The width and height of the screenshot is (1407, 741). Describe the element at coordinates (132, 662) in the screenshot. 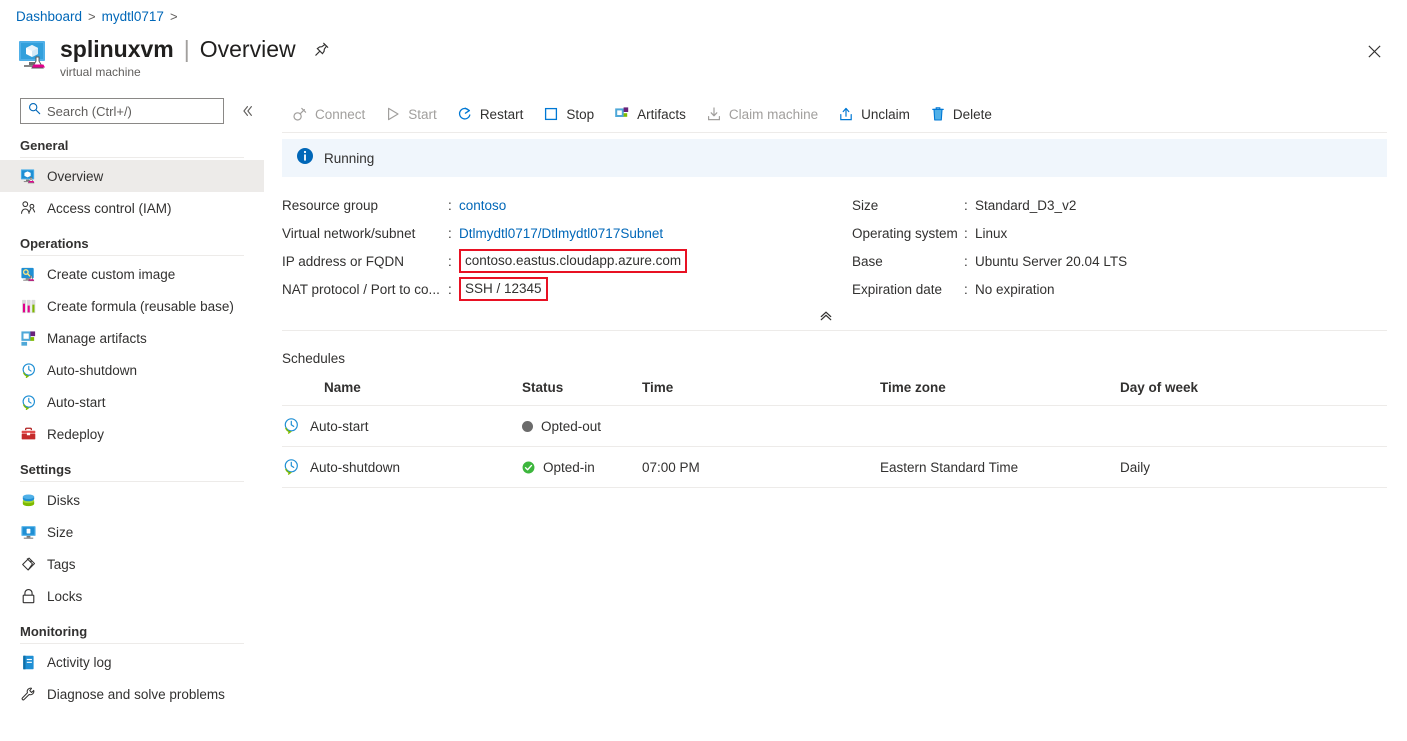

I see `sidebar-item-activity-log: Activity log` at that location.